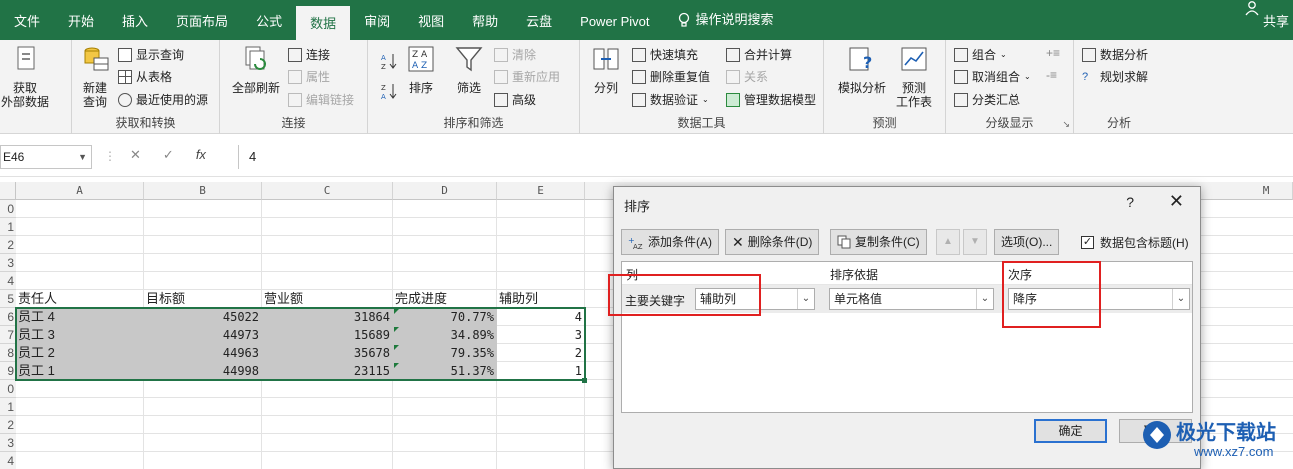 The width and height of the screenshot is (1293, 469). I want to click on clear-filter-button: 清除, so click(515, 54).